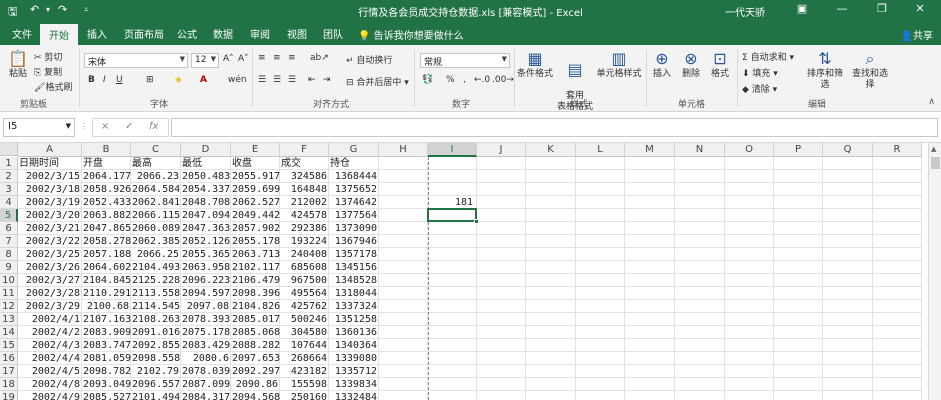 This screenshot has height=400, width=941. Describe the element at coordinates (354, 384) in the screenshot. I see `data-cell: 1339834` at that location.